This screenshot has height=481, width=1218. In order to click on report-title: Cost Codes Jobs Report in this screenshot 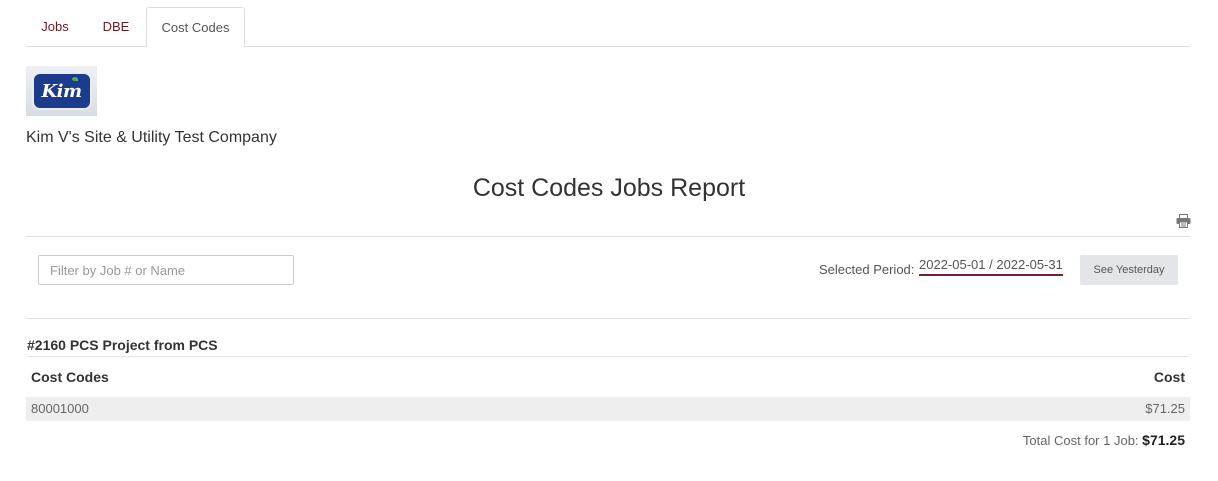, I will do `click(609, 188)`.